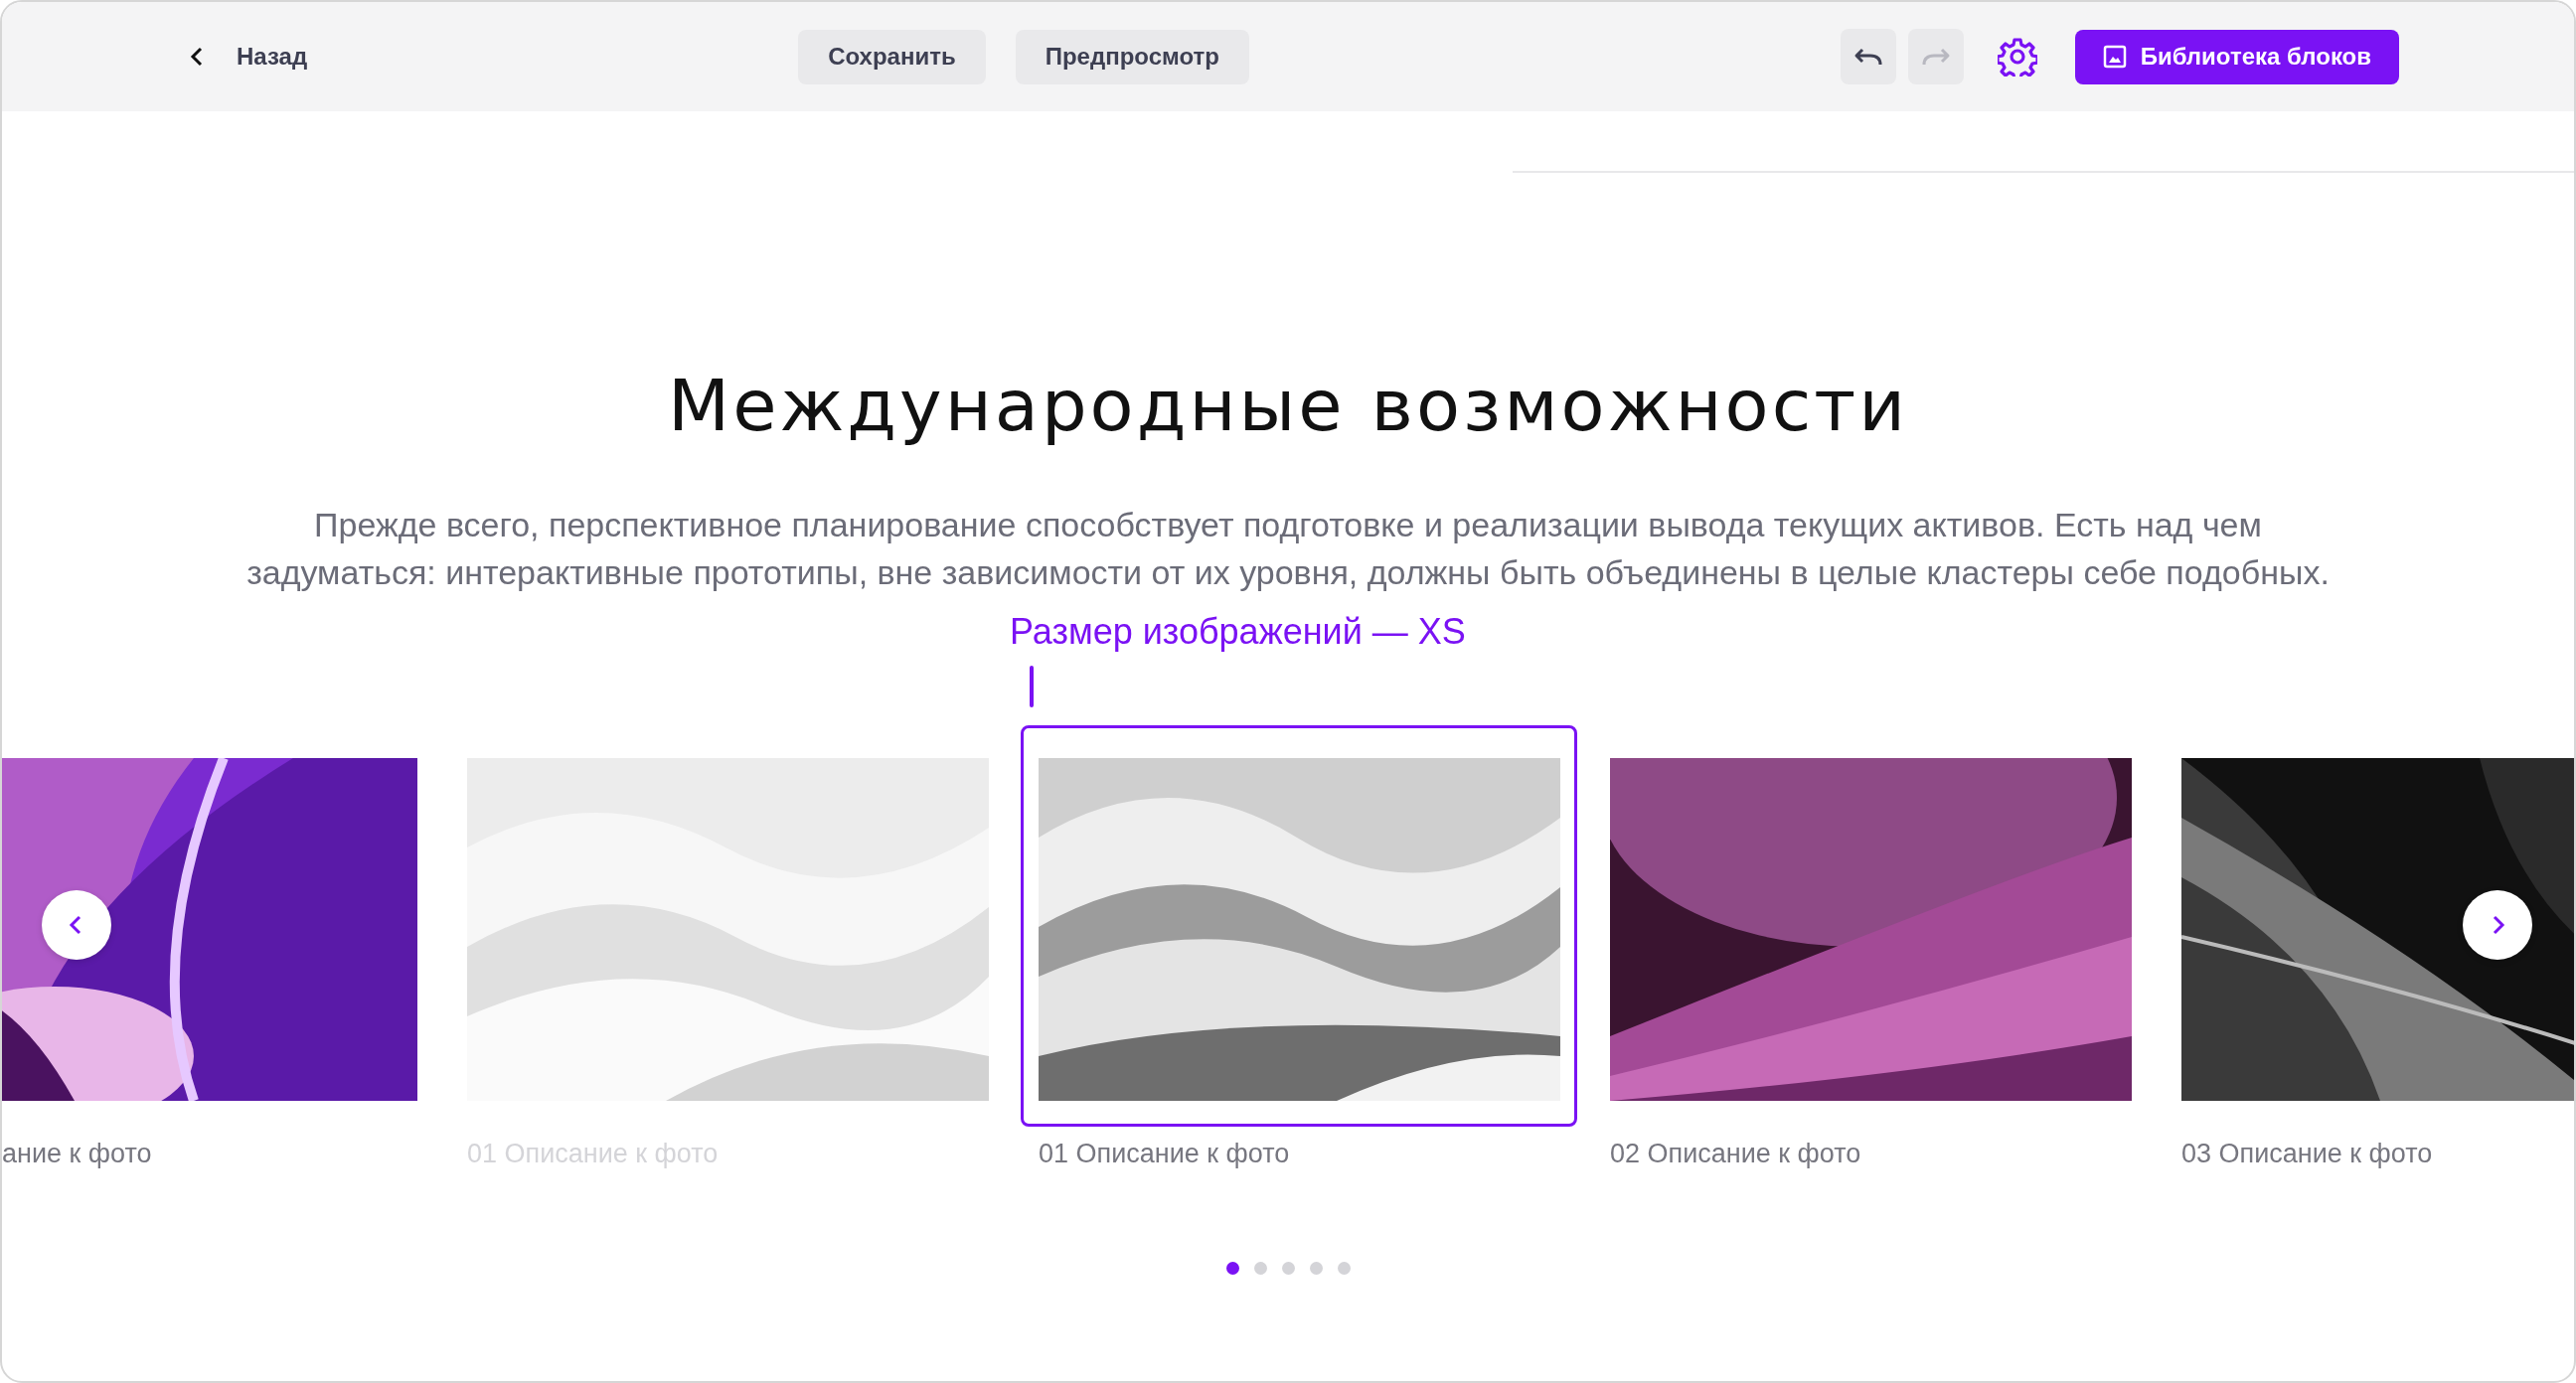 This screenshot has height=1383, width=2576. Describe the element at coordinates (1165, 1154) in the screenshot. I see `photo-caption: 01 Описание к фото` at that location.